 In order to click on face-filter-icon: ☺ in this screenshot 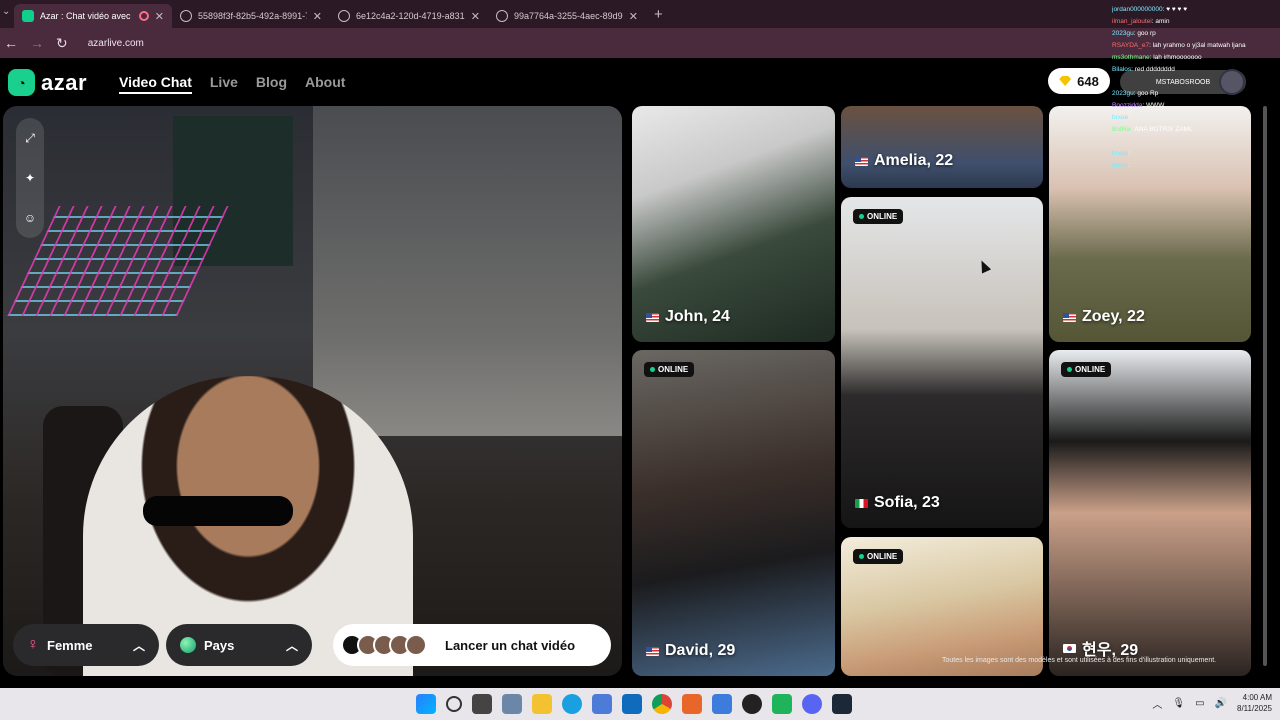, I will do `click(30, 218)`.